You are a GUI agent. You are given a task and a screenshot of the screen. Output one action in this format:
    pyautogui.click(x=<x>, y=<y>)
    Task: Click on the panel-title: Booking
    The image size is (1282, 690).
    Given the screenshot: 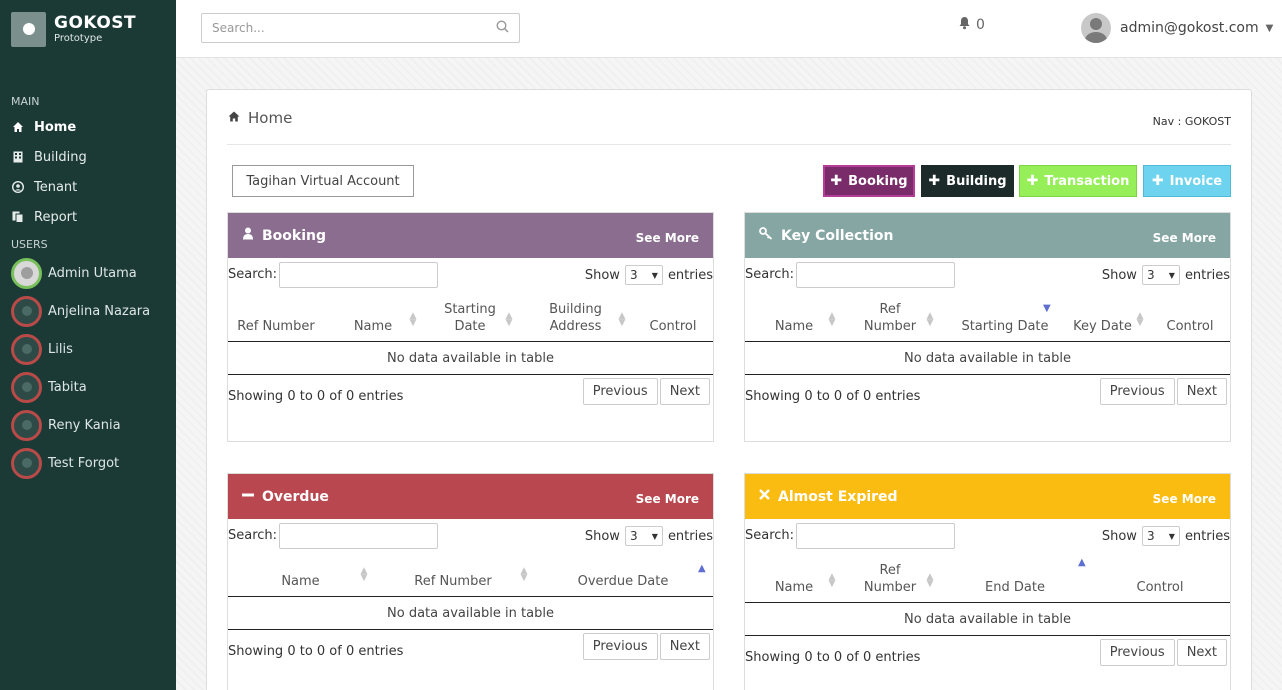 What is the action you would take?
    pyautogui.click(x=294, y=235)
    